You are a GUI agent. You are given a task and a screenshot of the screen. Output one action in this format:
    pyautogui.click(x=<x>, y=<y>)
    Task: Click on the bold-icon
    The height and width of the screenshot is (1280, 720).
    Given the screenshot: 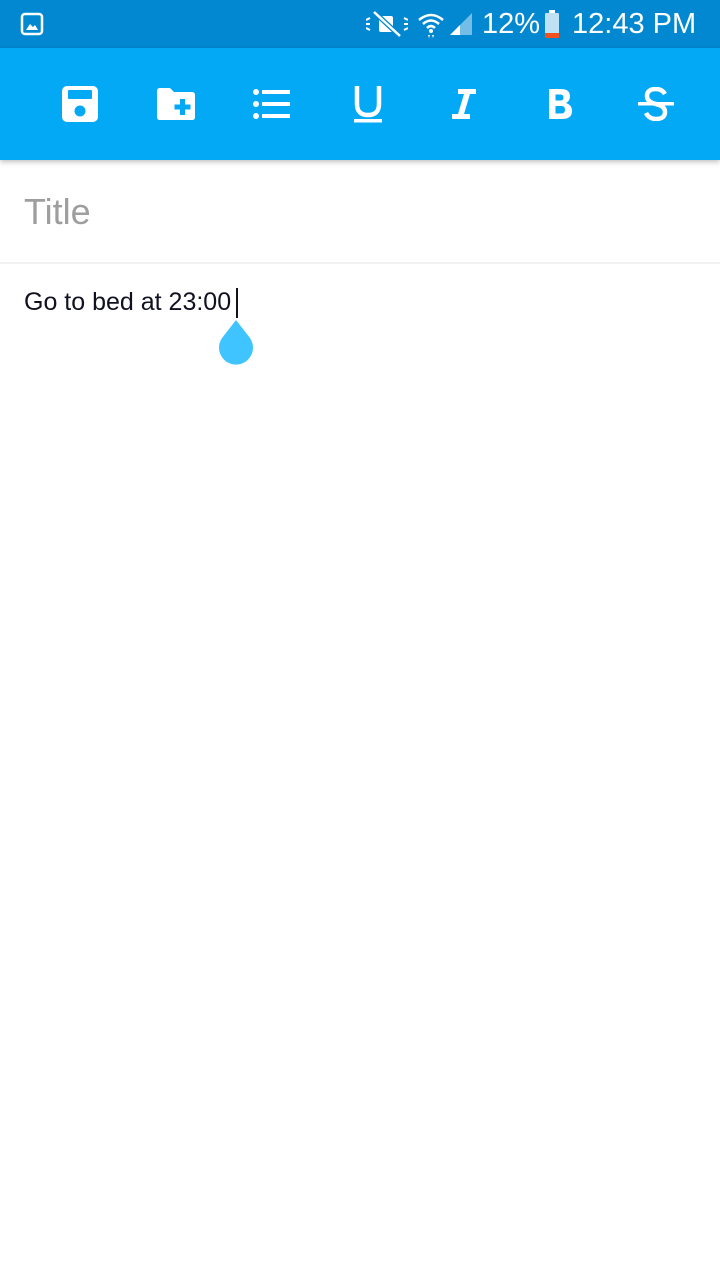 What is the action you would take?
    pyautogui.click(x=560, y=104)
    